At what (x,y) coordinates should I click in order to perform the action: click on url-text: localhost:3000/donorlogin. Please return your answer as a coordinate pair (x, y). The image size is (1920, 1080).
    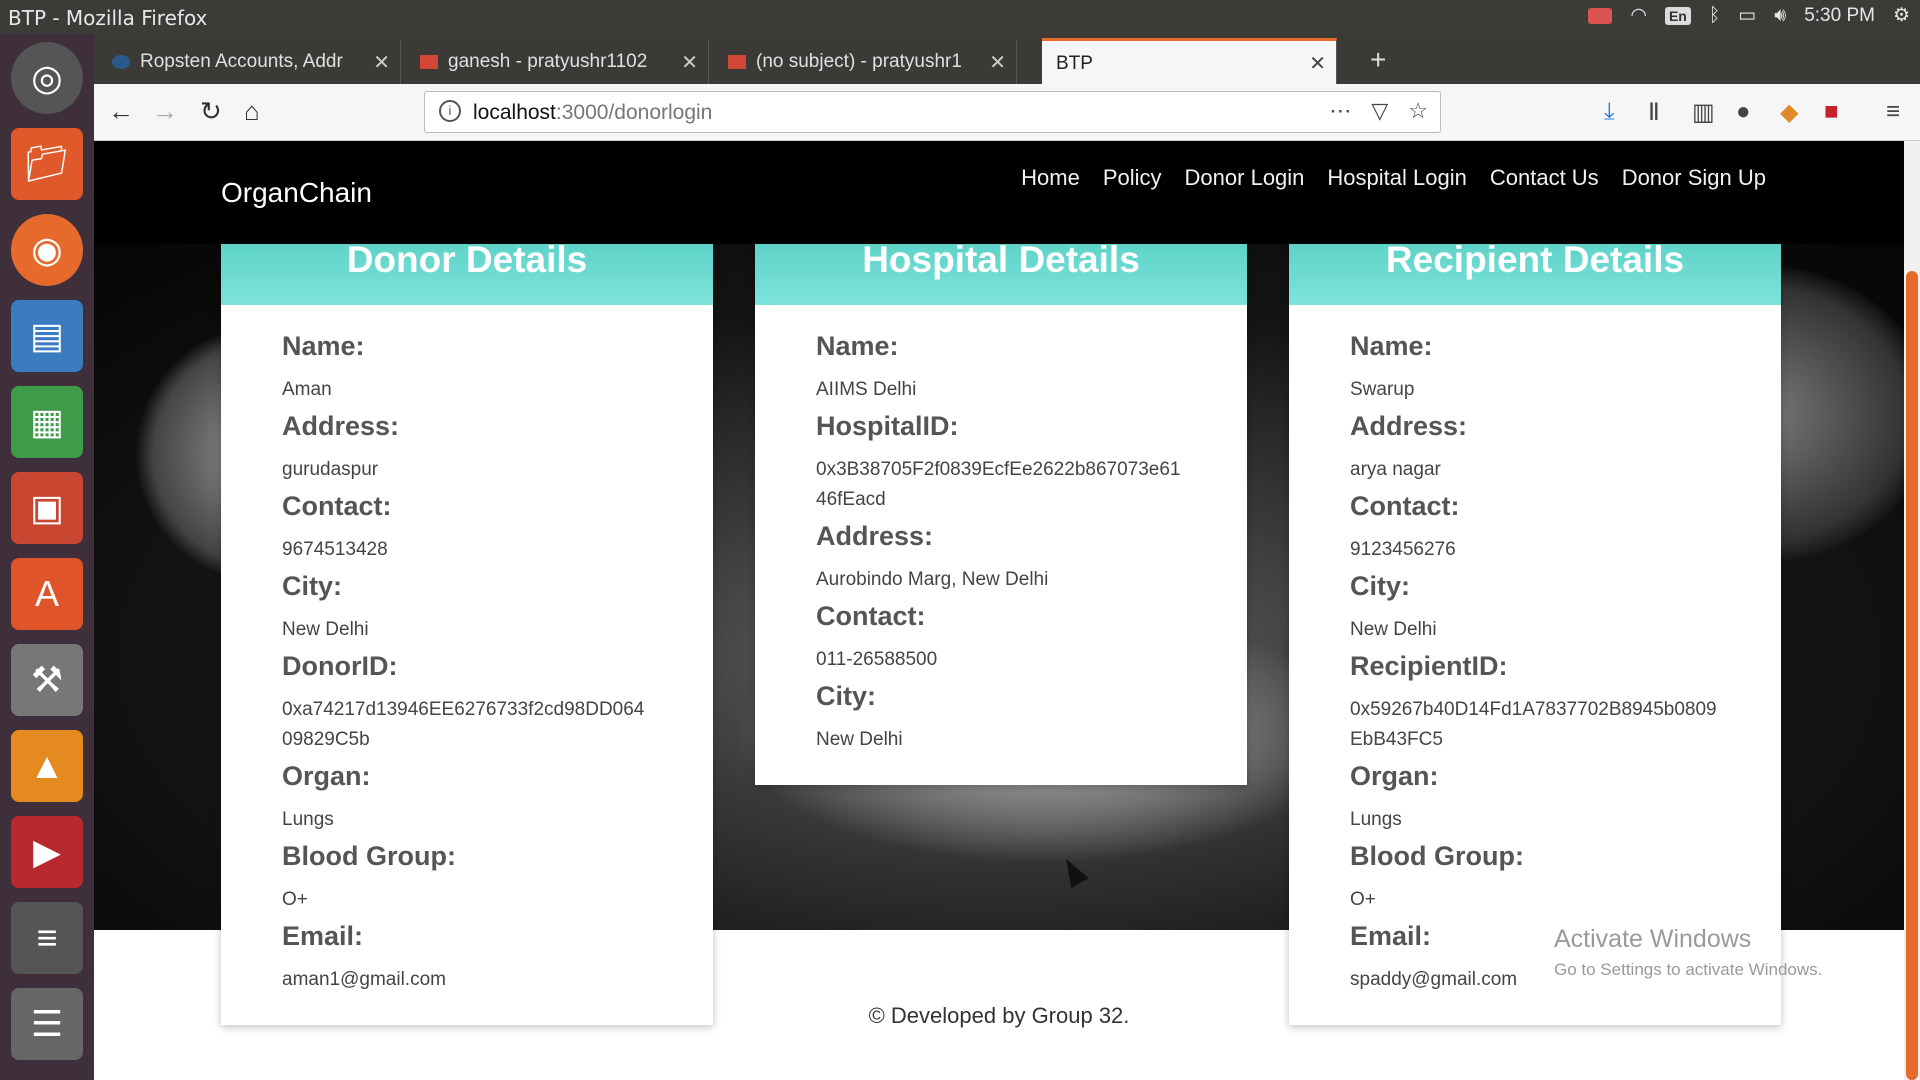
    Looking at the image, I should click on (592, 113).